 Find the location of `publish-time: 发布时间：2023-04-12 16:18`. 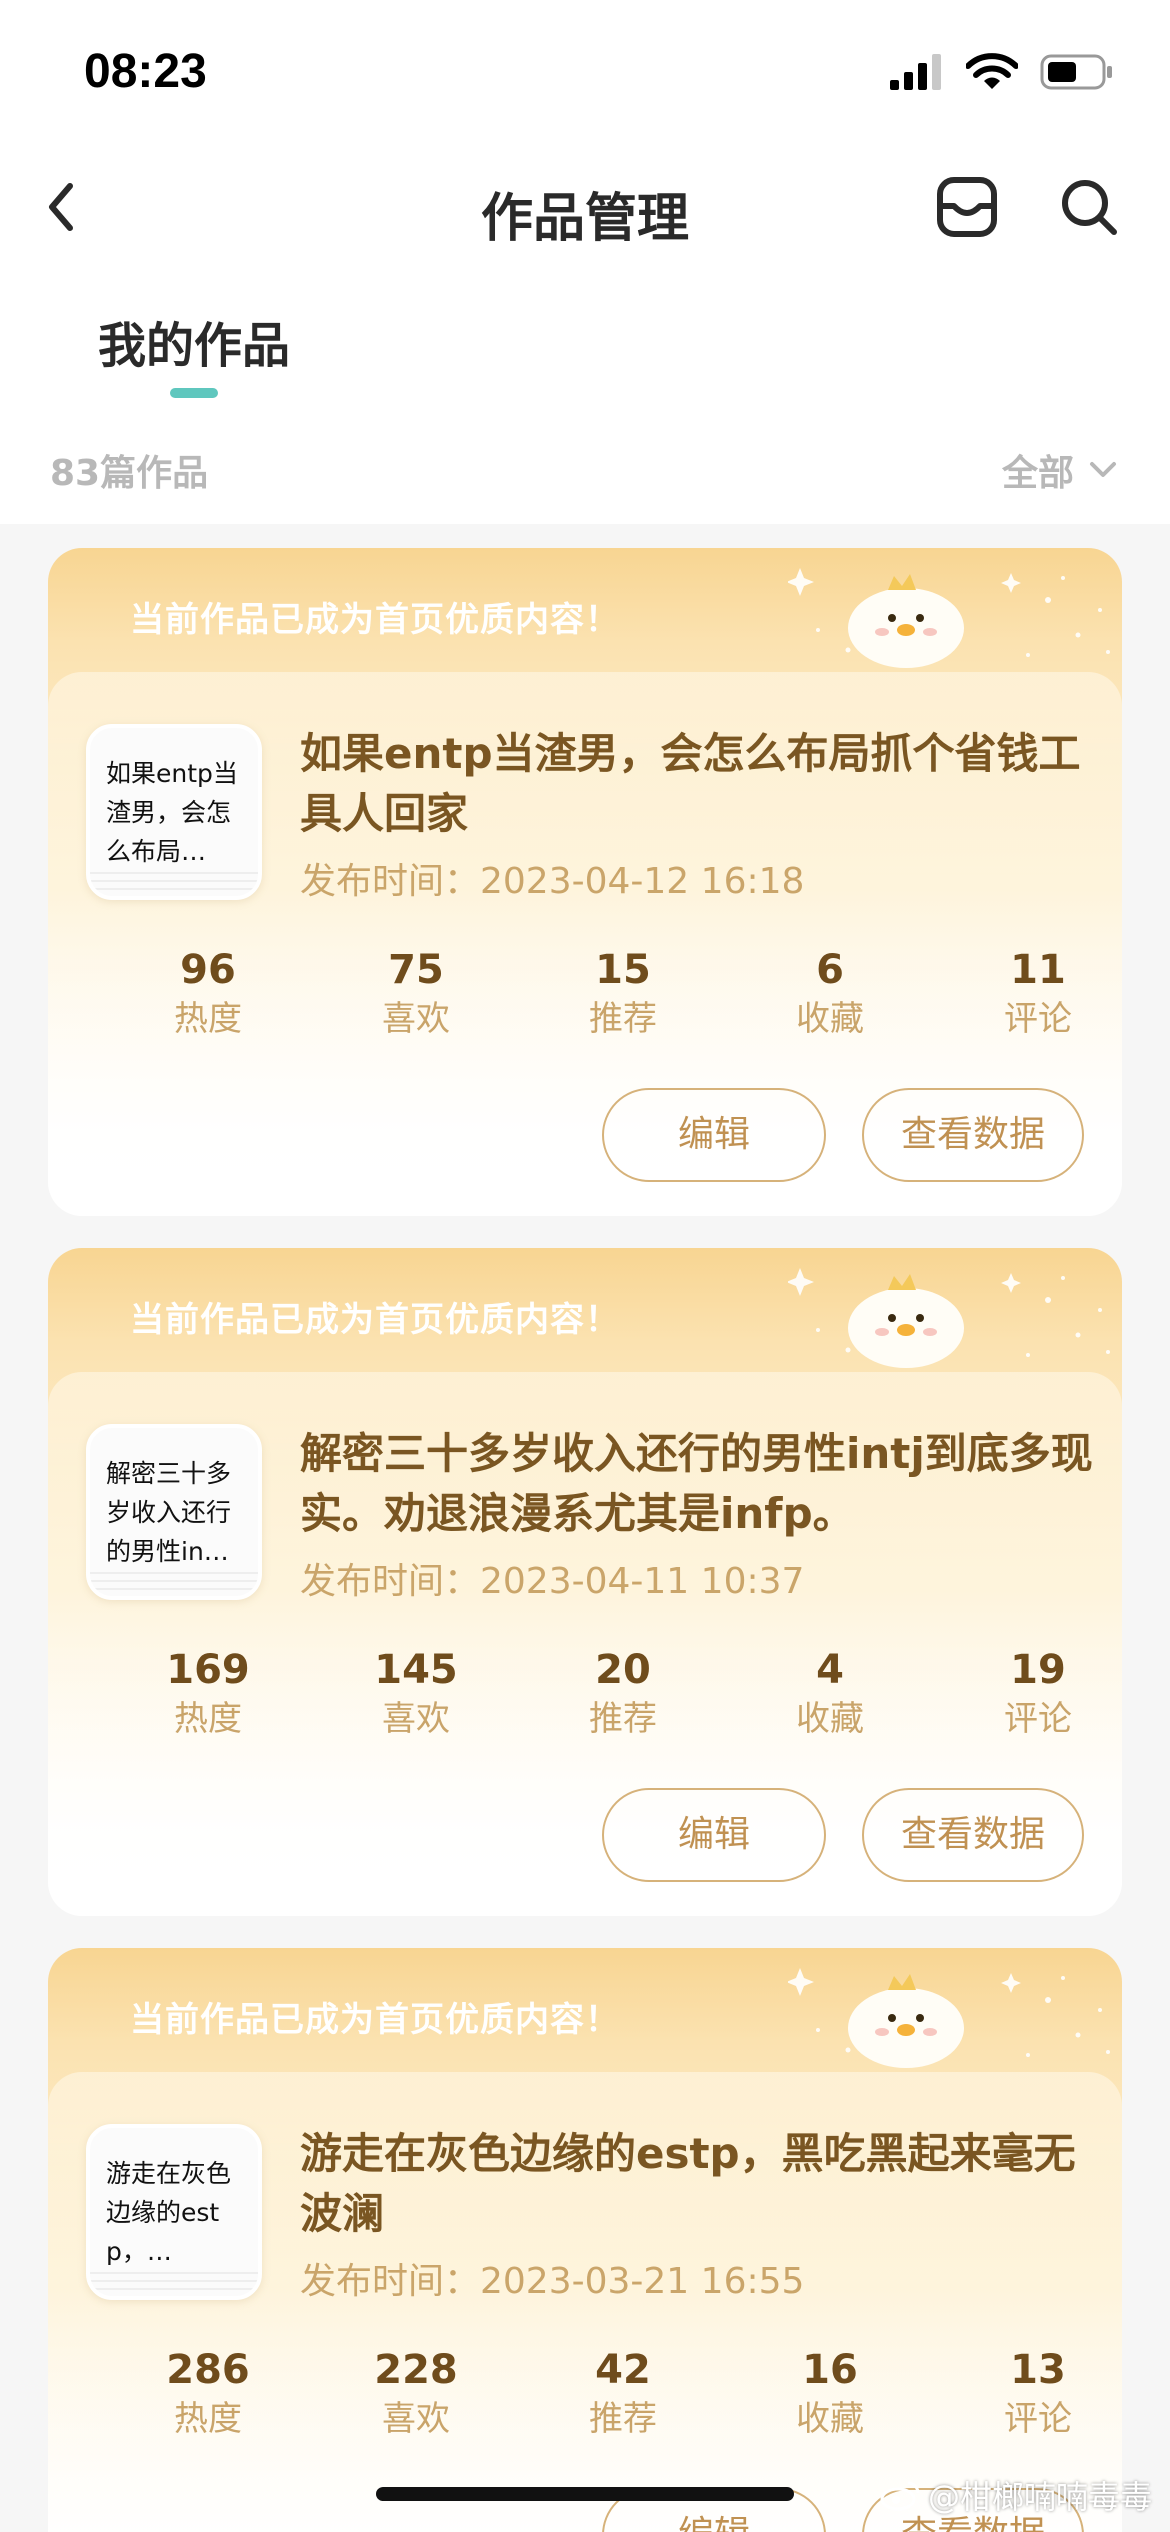

publish-time: 发布时间：2023-04-12 16:18 is located at coordinates (552, 881).